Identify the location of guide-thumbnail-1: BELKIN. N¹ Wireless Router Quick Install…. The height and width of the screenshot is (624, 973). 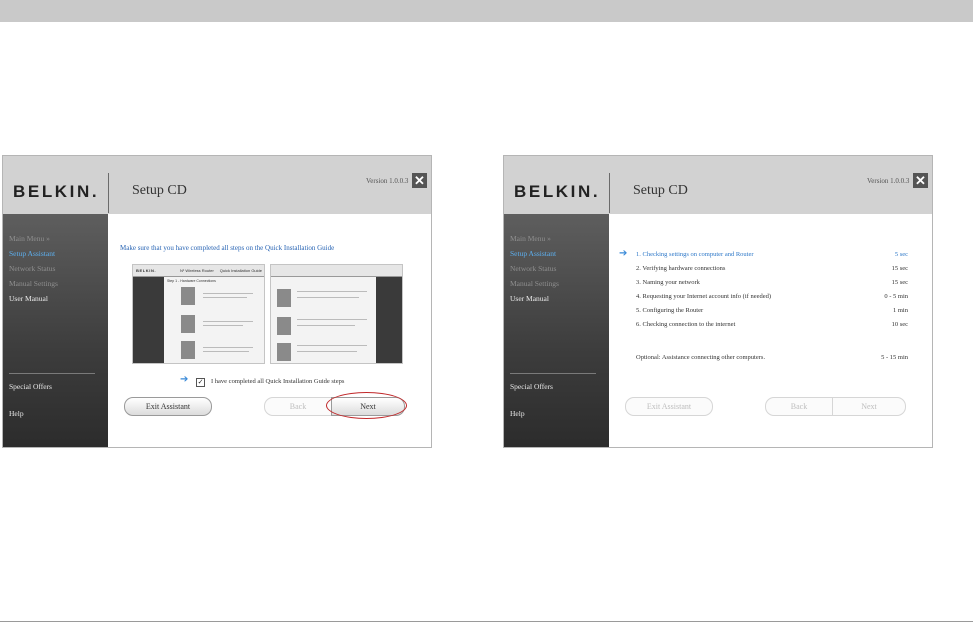
(198, 314).